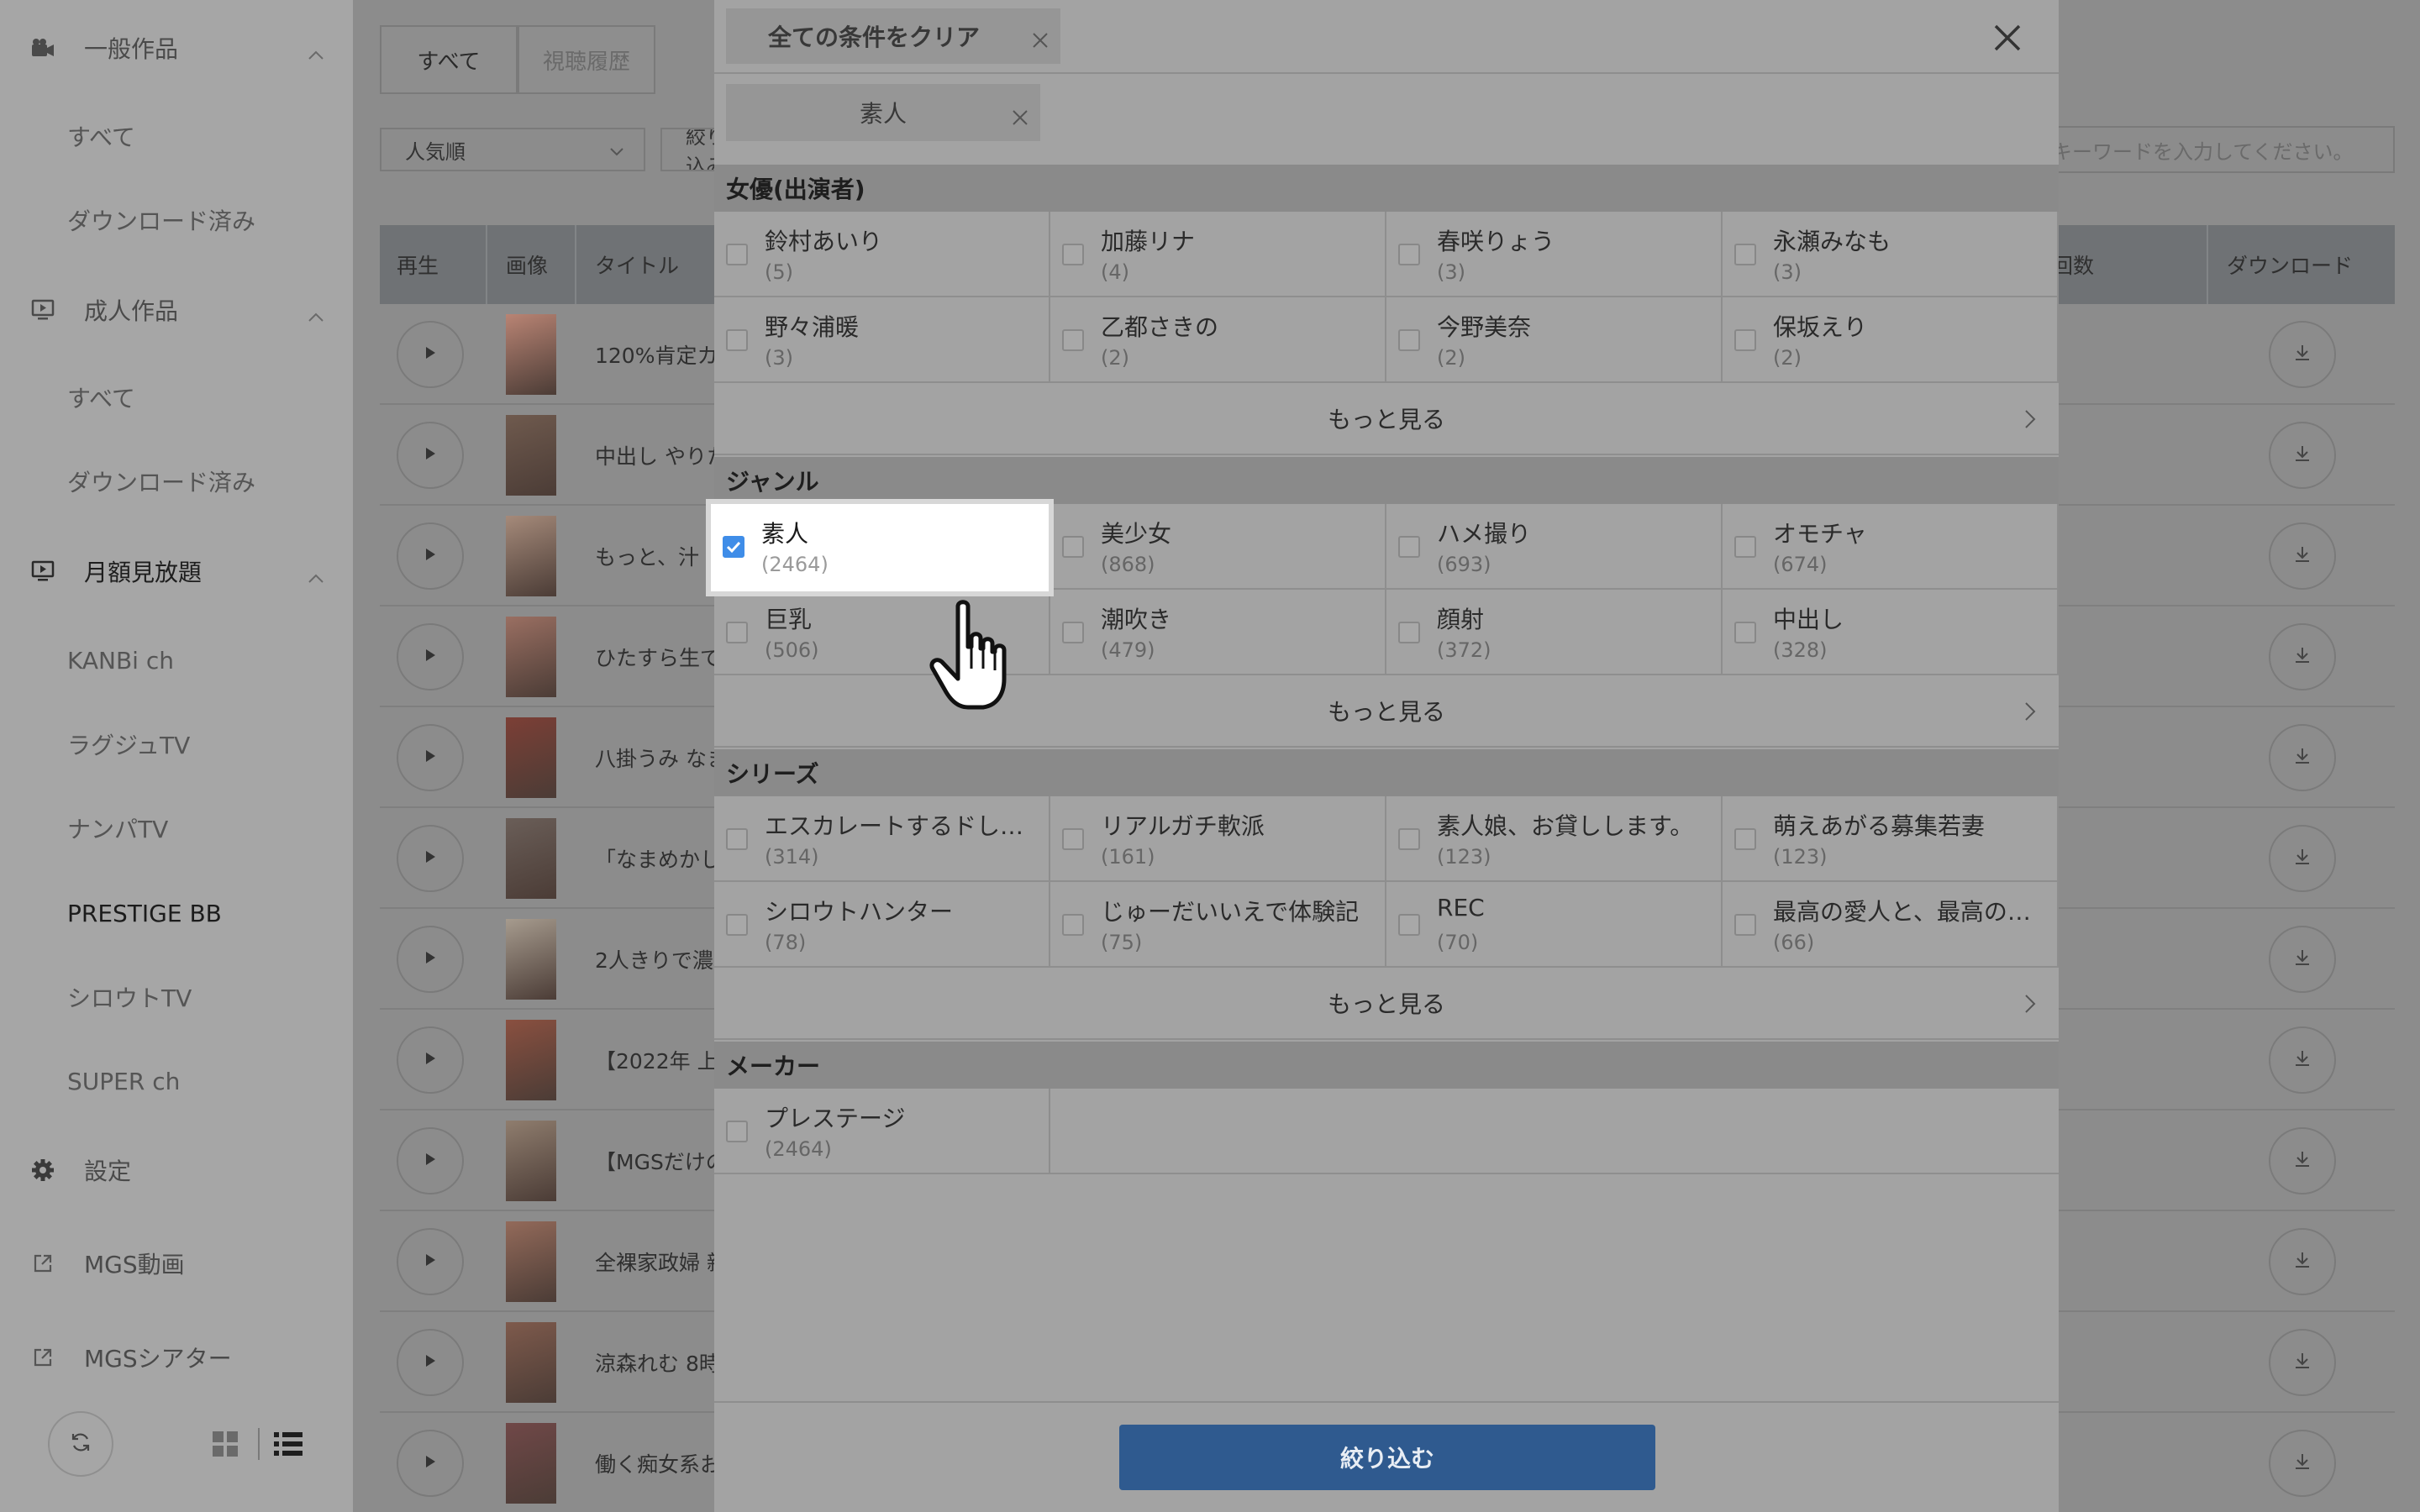  I want to click on filter-option: 最高の愛人と、最高の… (66), so click(1891, 925).